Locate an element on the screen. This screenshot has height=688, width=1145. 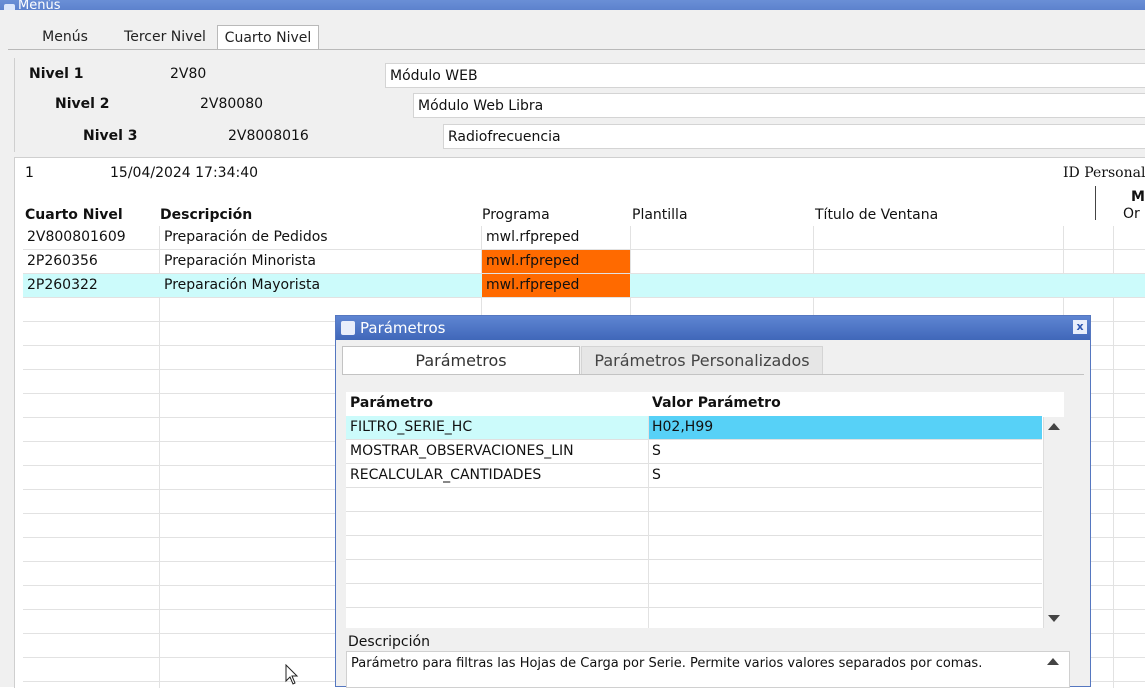
tab-parametros-personalizados: Parámetros Personalizados is located at coordinates (702, 360).